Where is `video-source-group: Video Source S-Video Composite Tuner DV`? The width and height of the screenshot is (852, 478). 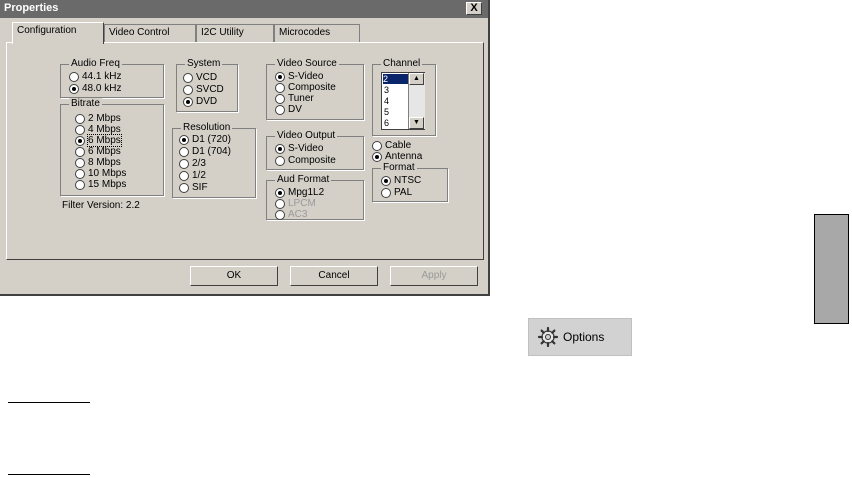
video-source-group: Video Source S-Video Composite Tuner DV is located at coordinates (315, 89).